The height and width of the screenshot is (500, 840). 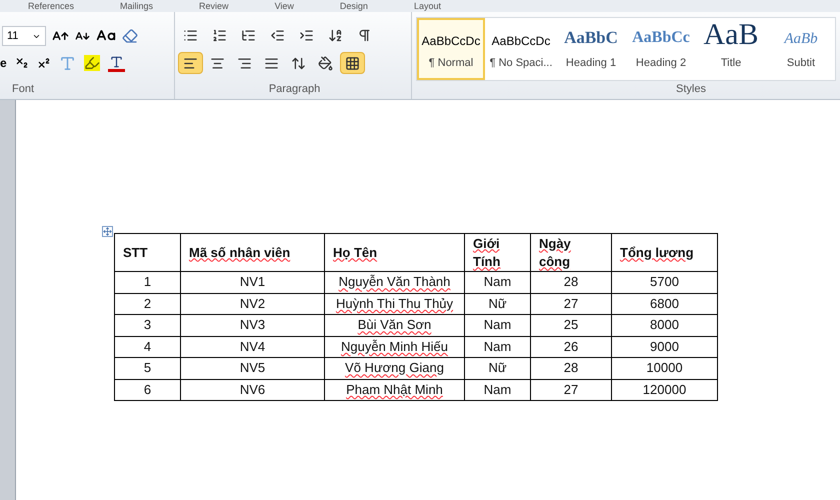 I want to click on style-gallery-item: AaB Title, so click(x=731, y=49).